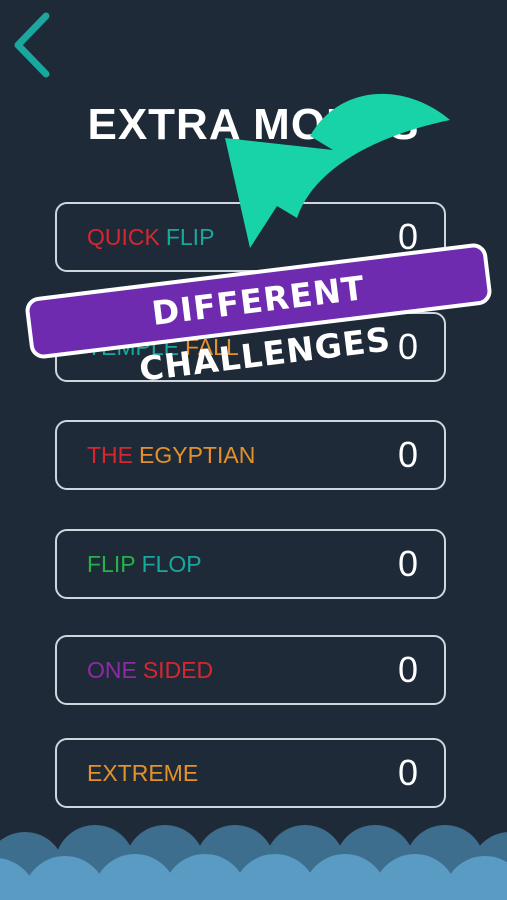 The height and width of the screenshot is (900, 507). Describe the element at coordinates (212, 347) in the screenshot. I see `mode-word: FALL` at that location.